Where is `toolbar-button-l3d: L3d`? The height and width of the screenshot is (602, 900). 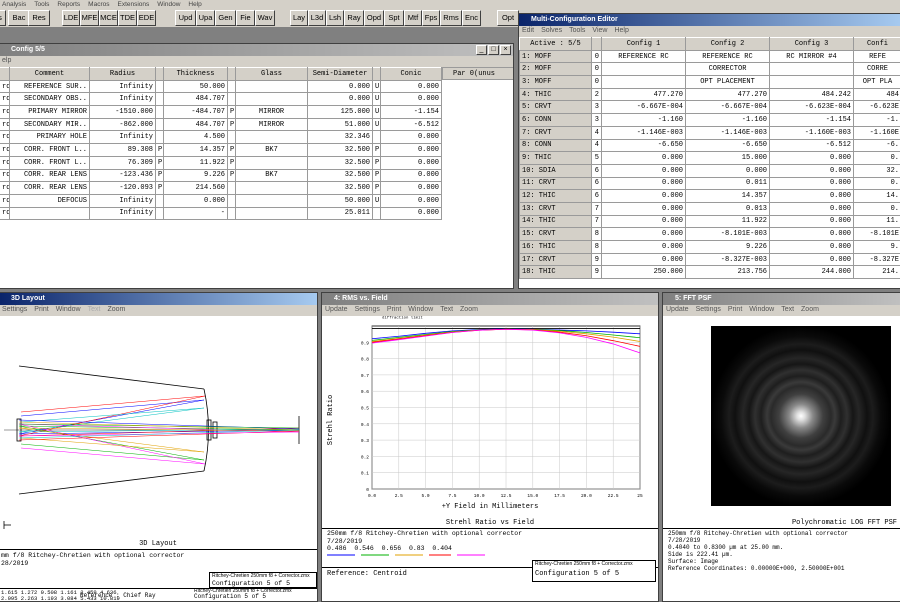 toolbar-button-l3d: L3d is located at coordinates (317, 18).